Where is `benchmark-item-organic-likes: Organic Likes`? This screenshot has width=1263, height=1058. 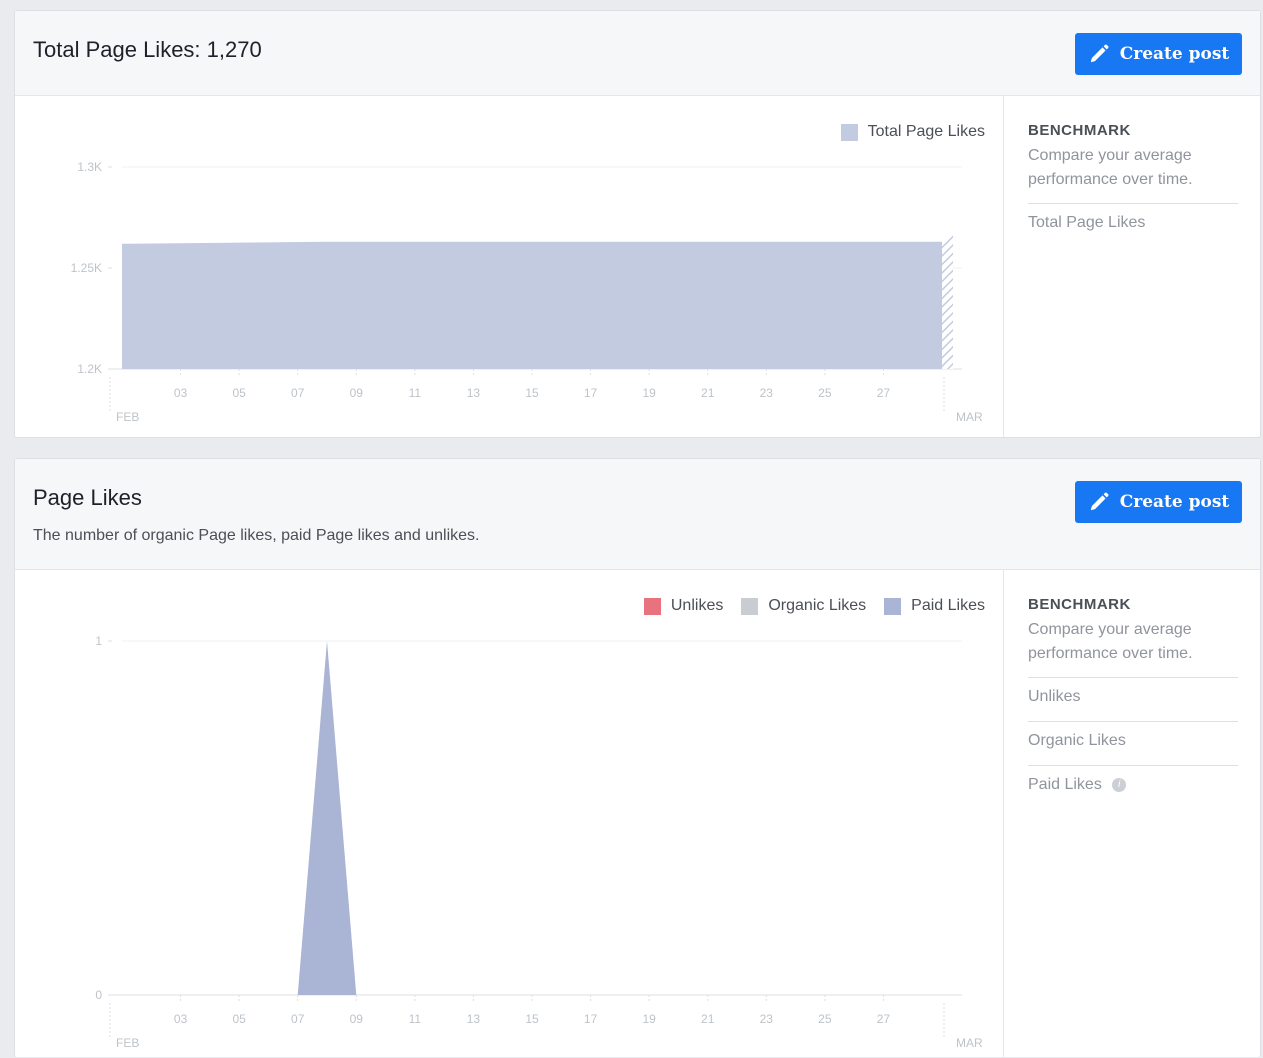 benchmark-item-organic-likes: Organic Likes is located at coordinates (1133, 735).